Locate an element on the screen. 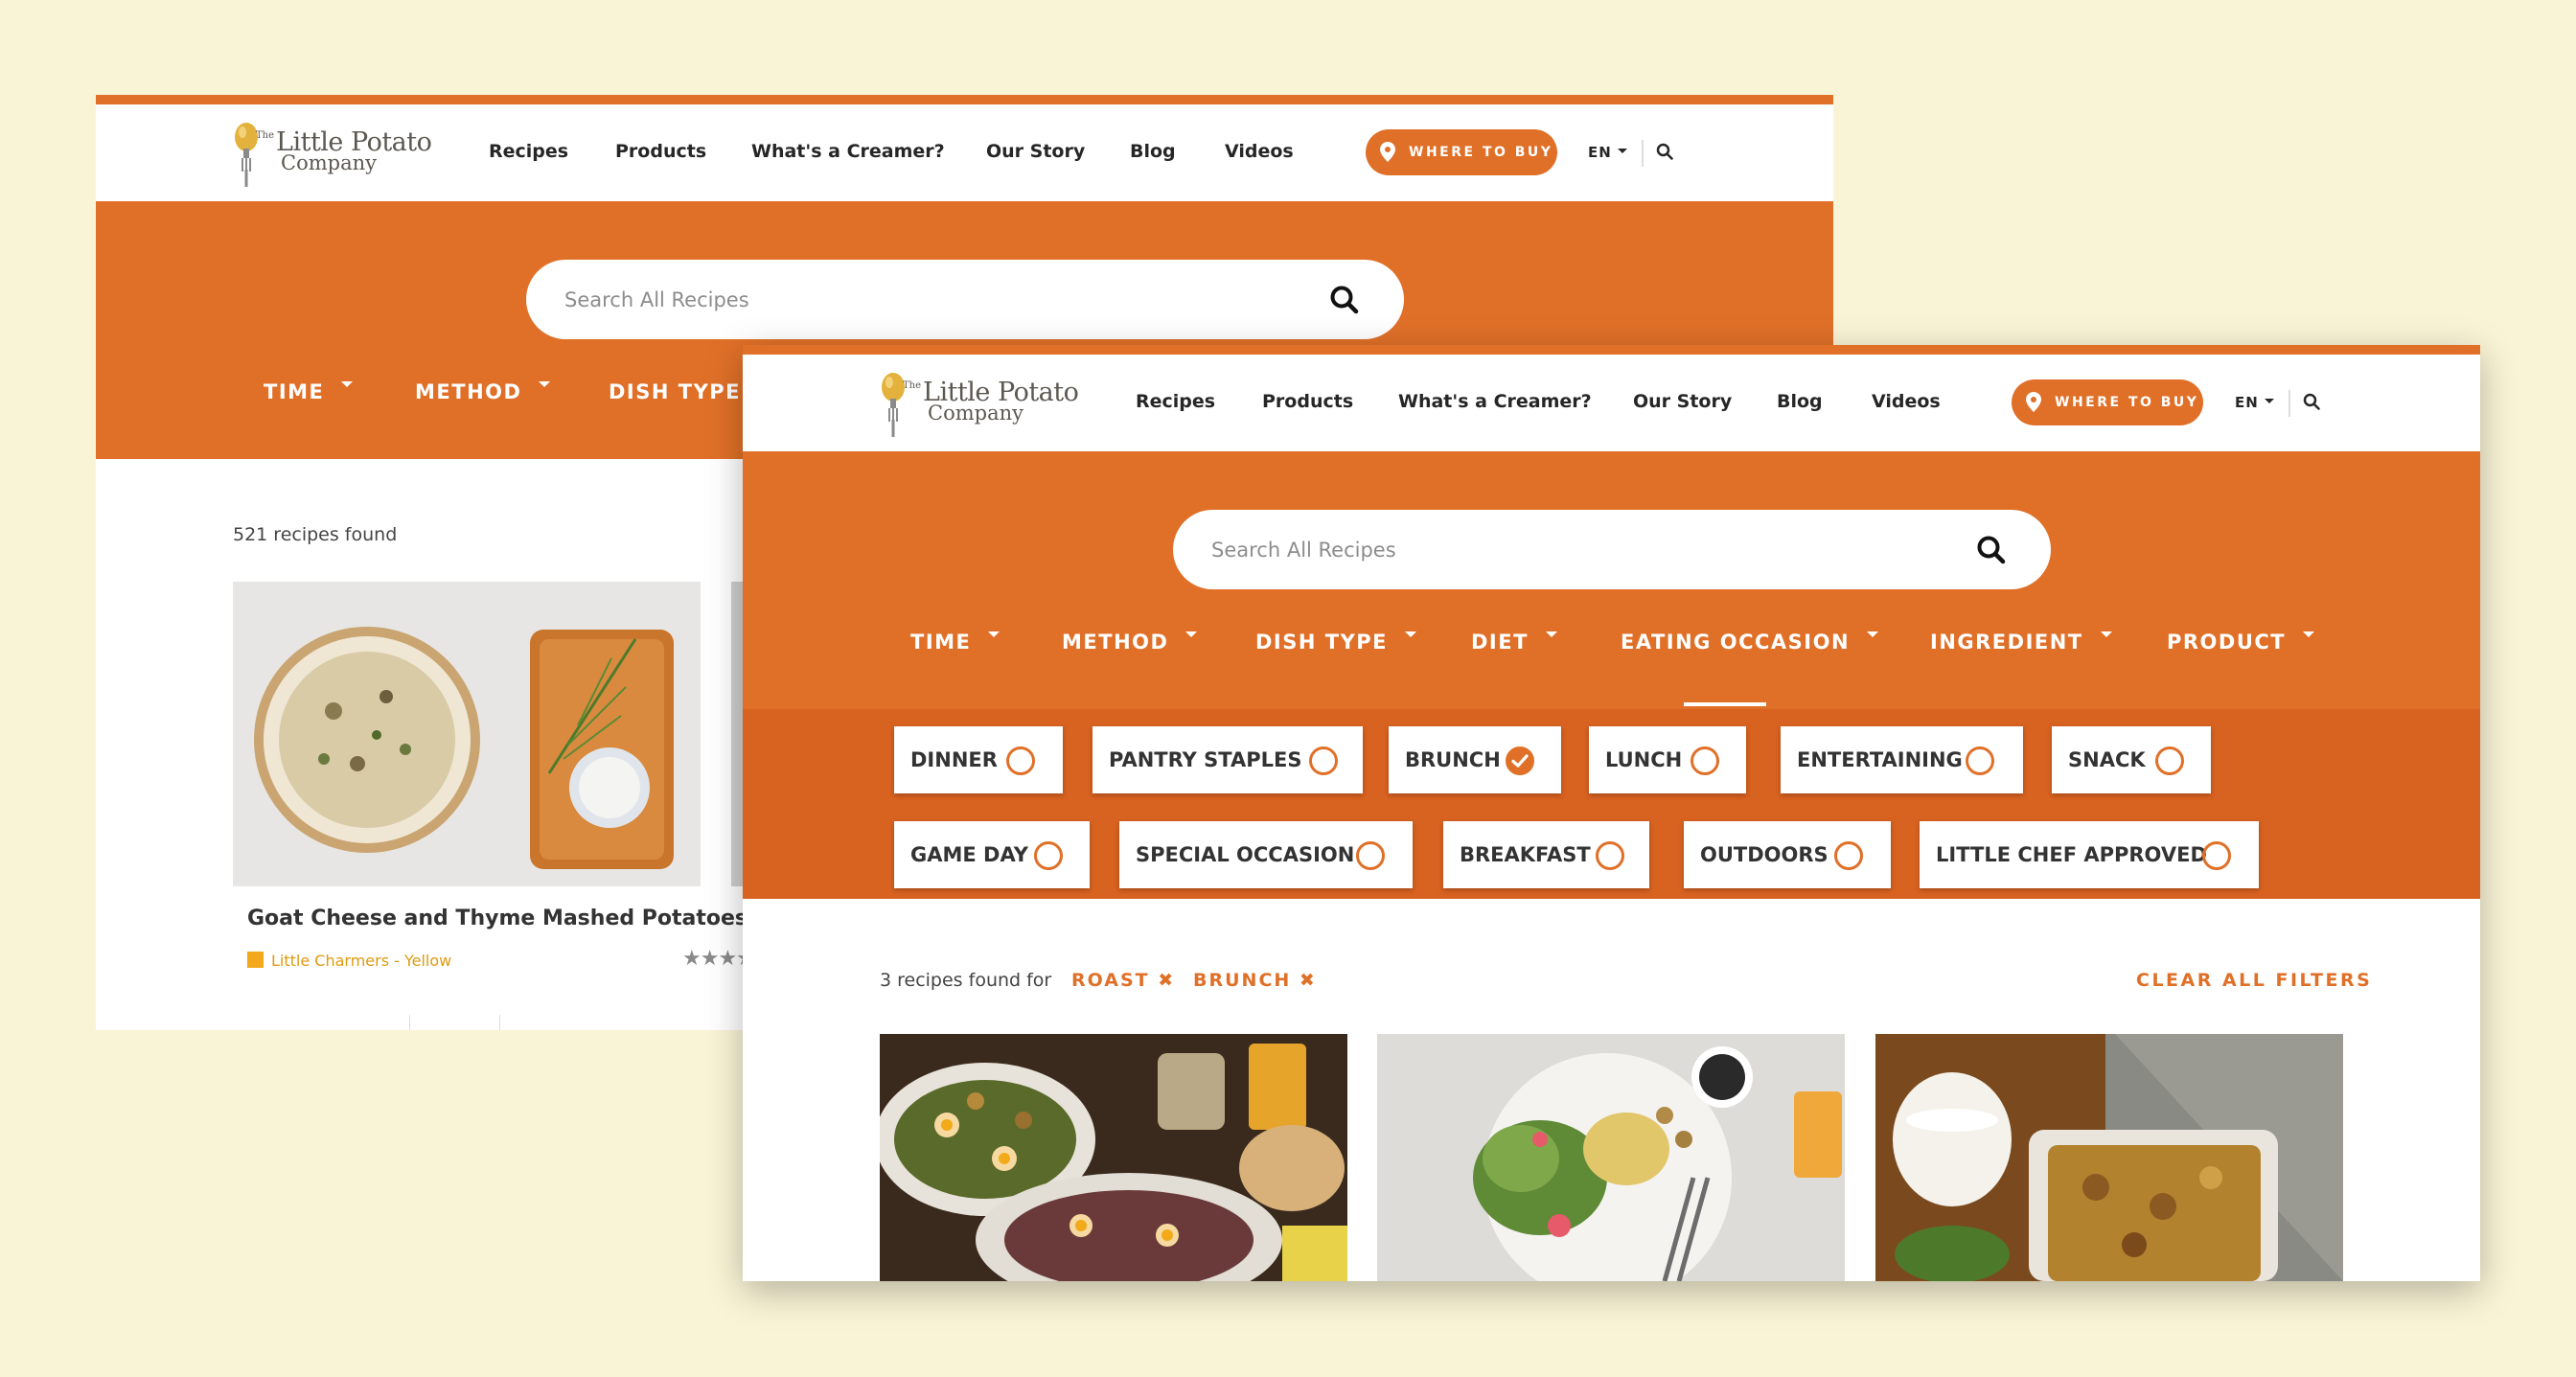  check-icon is located at coordinates (1520, 760).